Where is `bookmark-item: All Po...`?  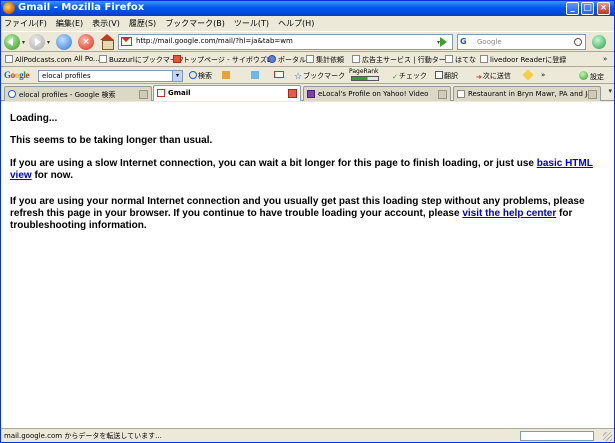 bookmark-item: All Po... is located at coordinates (87, 59).